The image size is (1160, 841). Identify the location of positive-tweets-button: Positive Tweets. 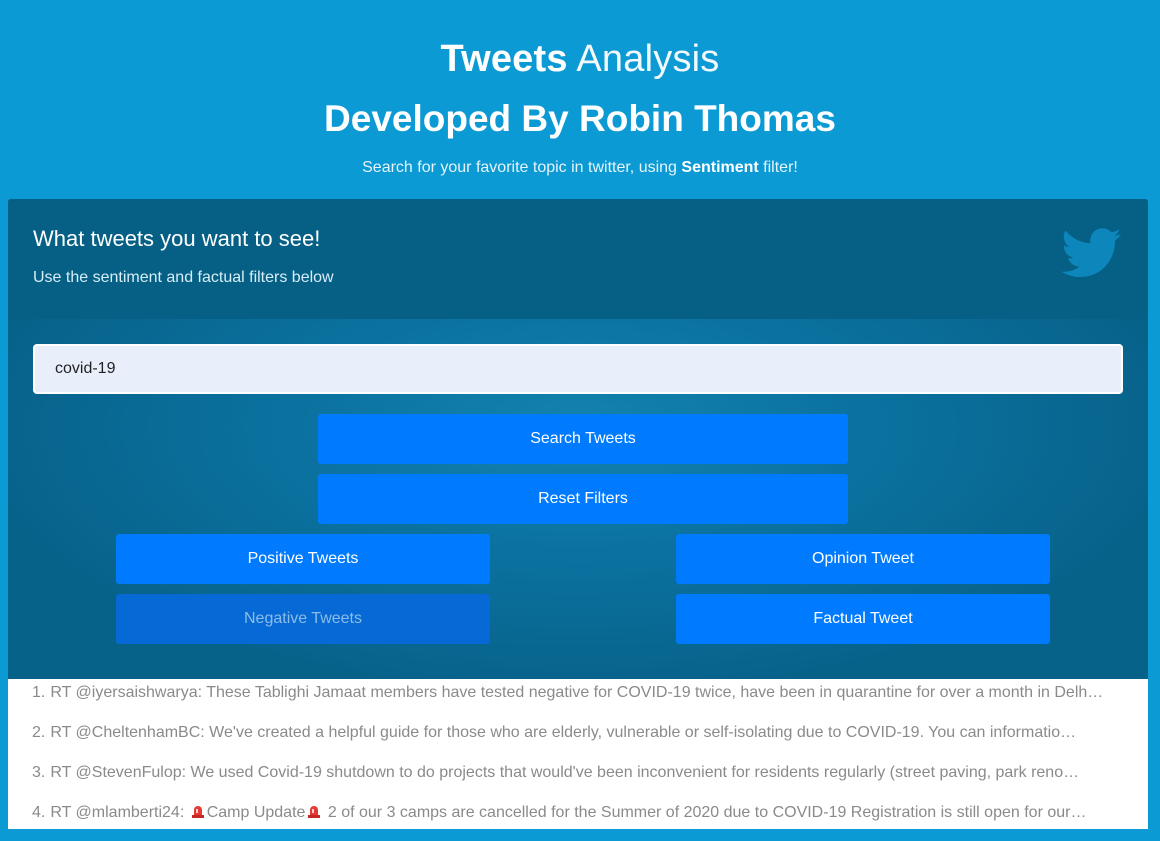
(303, 559).